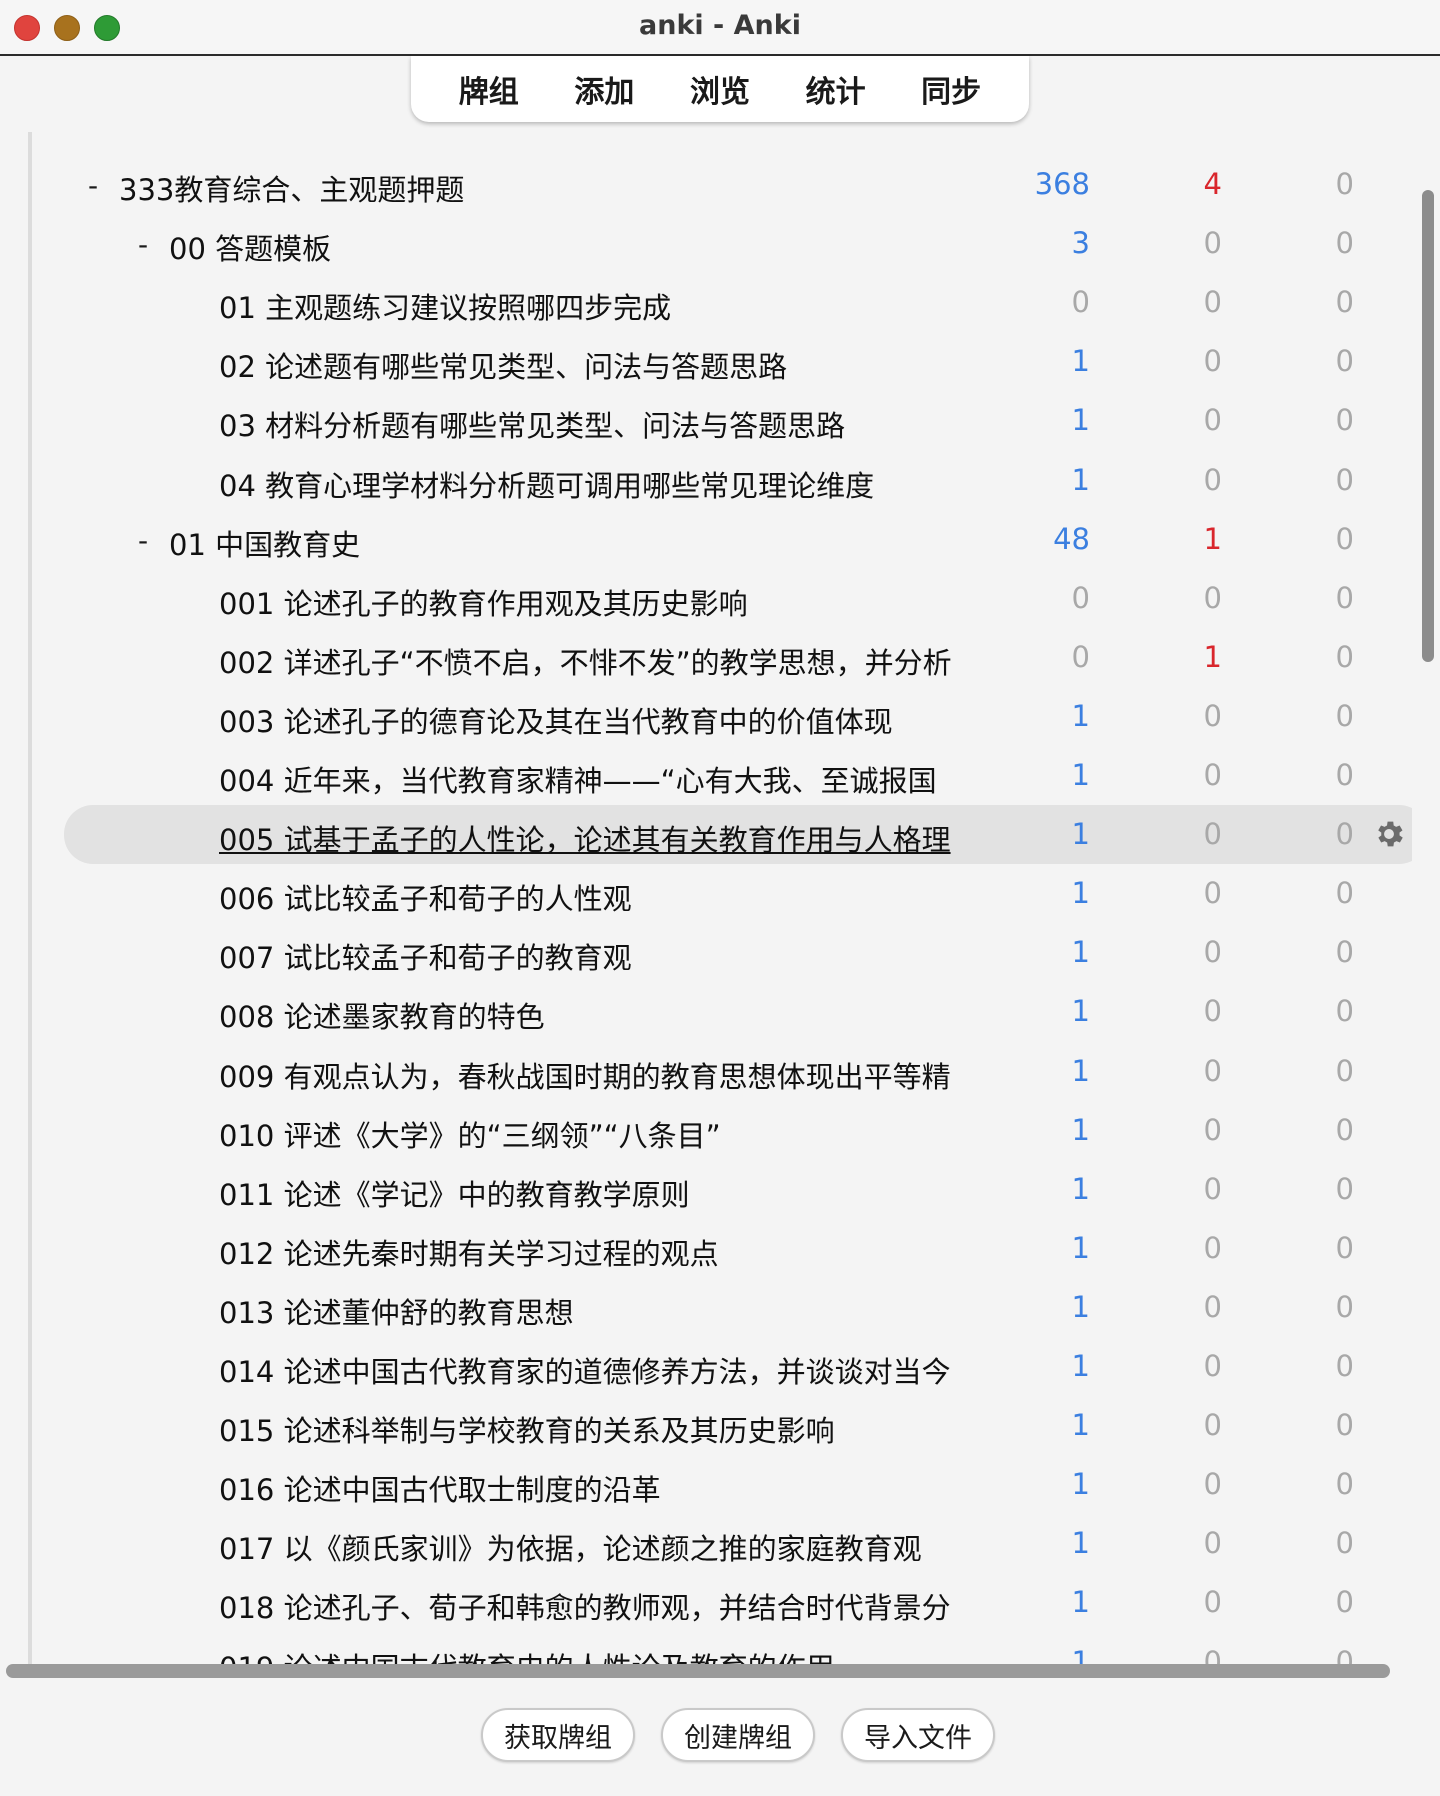  What do you see at coordinates (396, 1311) in the screenshot?
I see `deck-name: 013 论述董仲舒的教育思想` at bounding box center [396, 1311].